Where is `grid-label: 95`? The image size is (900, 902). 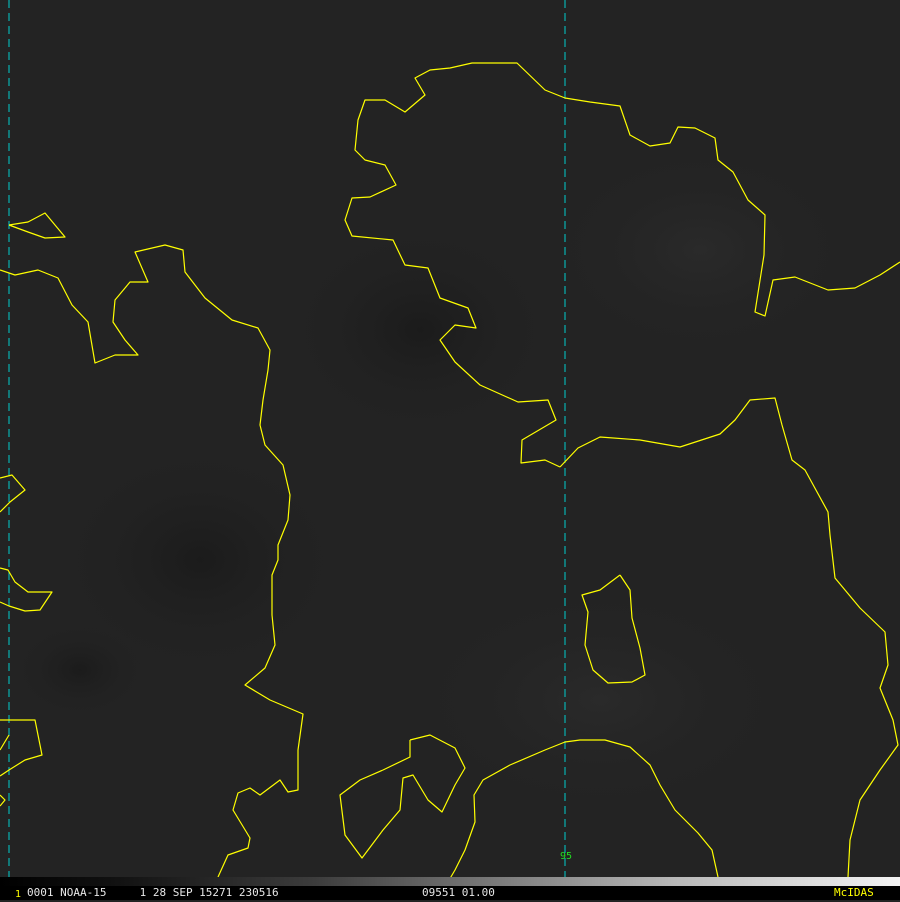 grid-label: 95 is located at coordinates (566, 856).